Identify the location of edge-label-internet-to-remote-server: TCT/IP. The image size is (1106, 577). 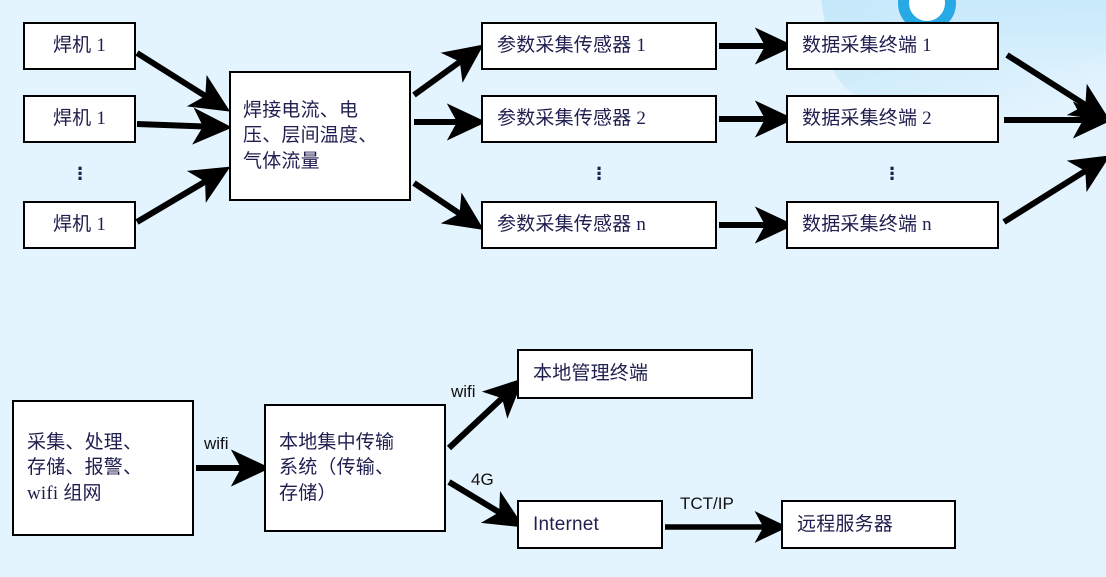
(707, 503).